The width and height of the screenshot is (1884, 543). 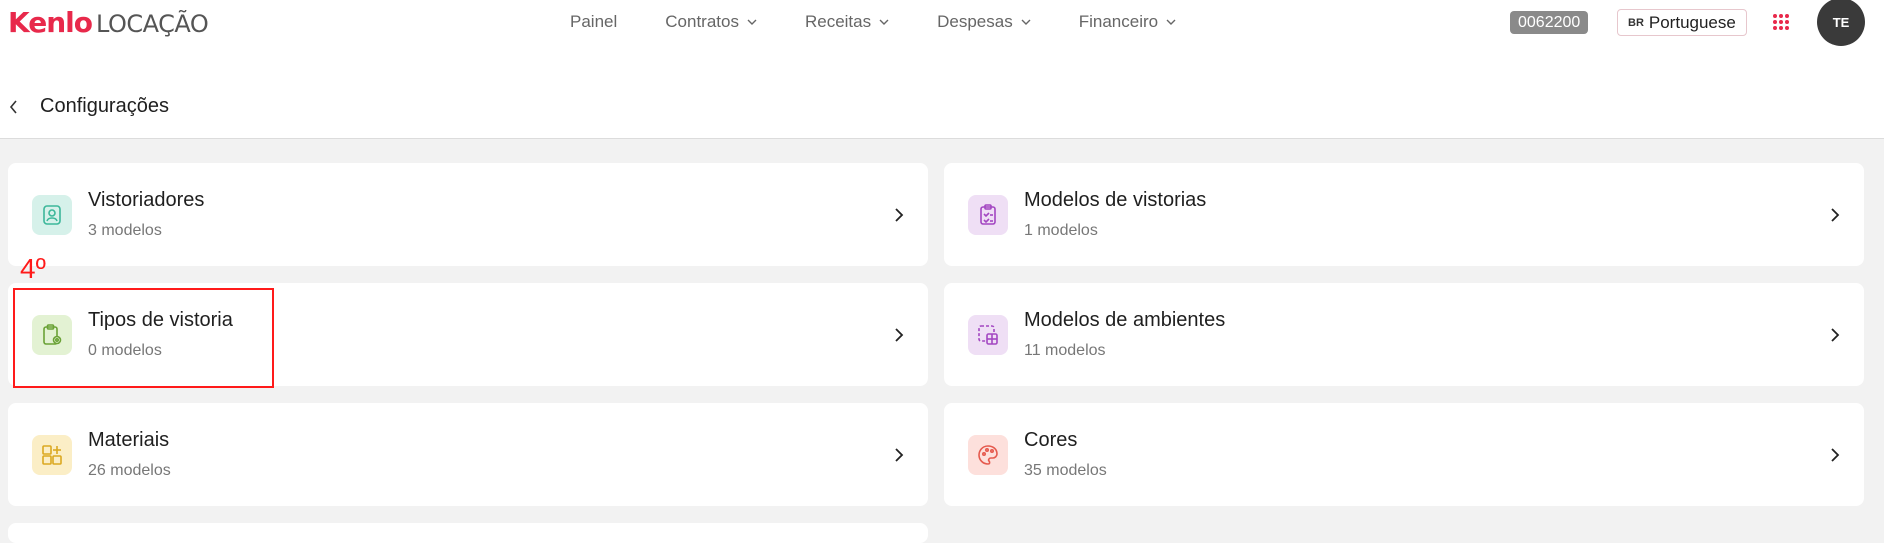 I want to click on card-title: Modelos de ambientes, so click(x=1125, y=320).